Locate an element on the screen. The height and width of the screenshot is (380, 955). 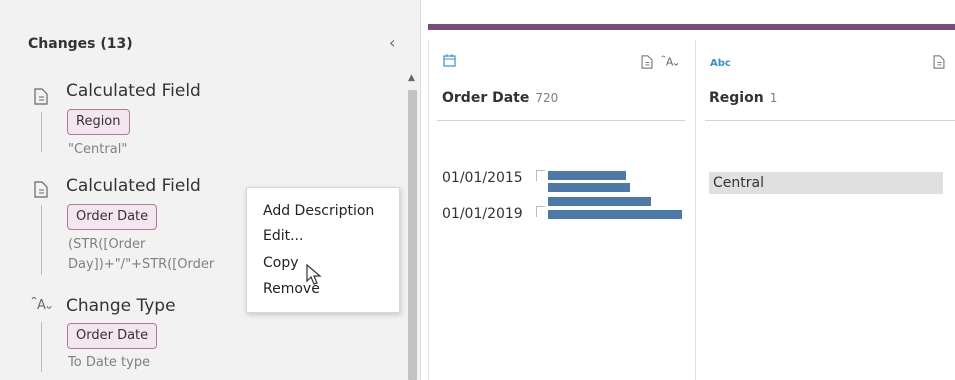
change-detail-line: Day])+"/"+STR([Order is located at coordinates (141, 264).